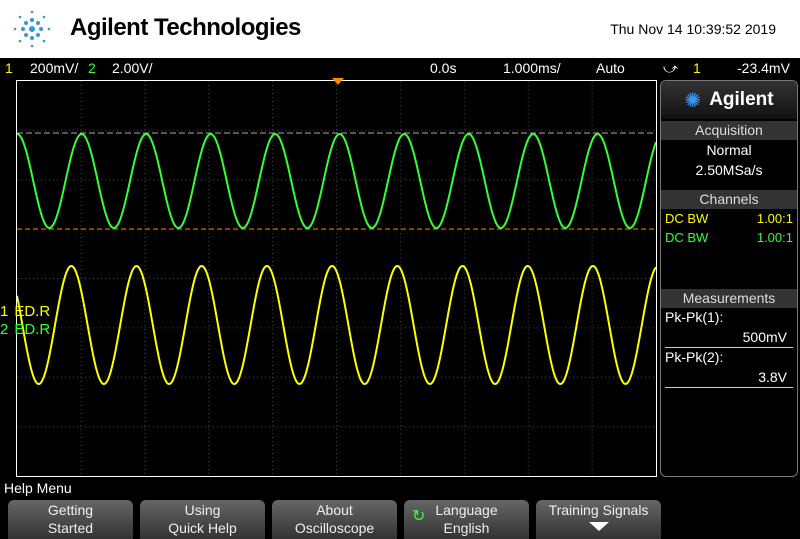 This screenshot has width=800, height=539. What do you see at coordinates (693, 29) in the screenshot?
I see `datetime: Thu Nov 14 10:39:52 2019` at bounding box center [693, 29].